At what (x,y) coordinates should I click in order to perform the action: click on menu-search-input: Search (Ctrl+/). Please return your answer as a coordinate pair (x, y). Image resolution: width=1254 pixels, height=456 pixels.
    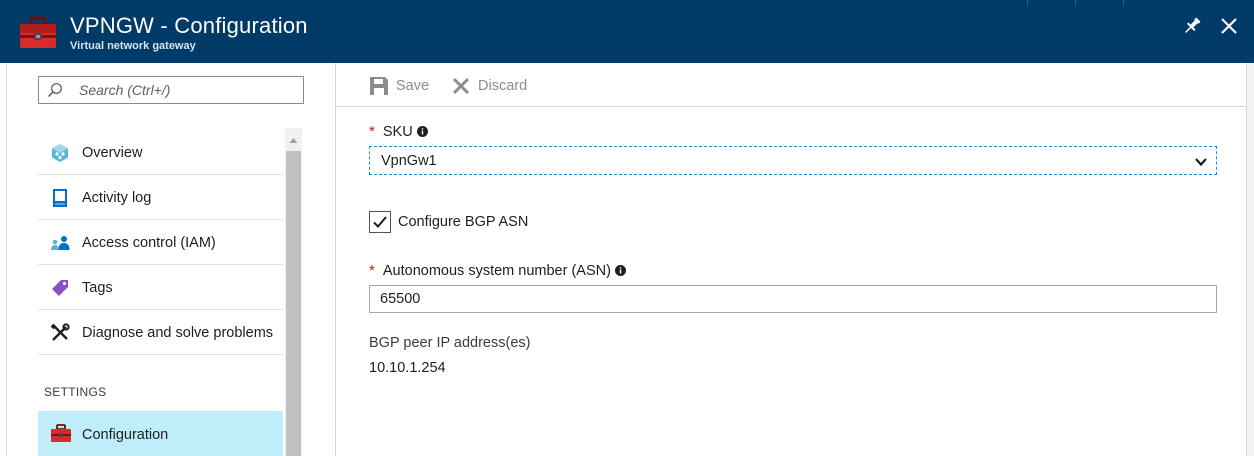
    Looking at the image, I should click on (171, 90).